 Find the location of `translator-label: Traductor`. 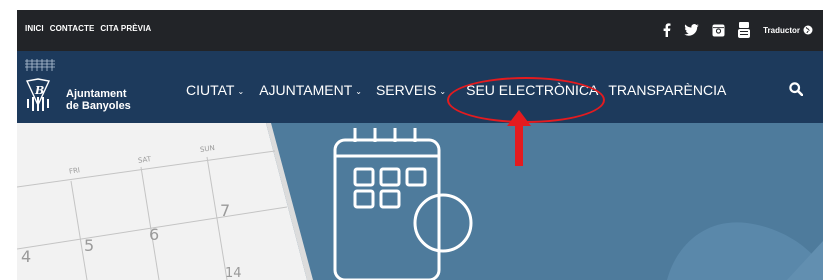

translator-label: Traductor is located at coordinates (781, 30).